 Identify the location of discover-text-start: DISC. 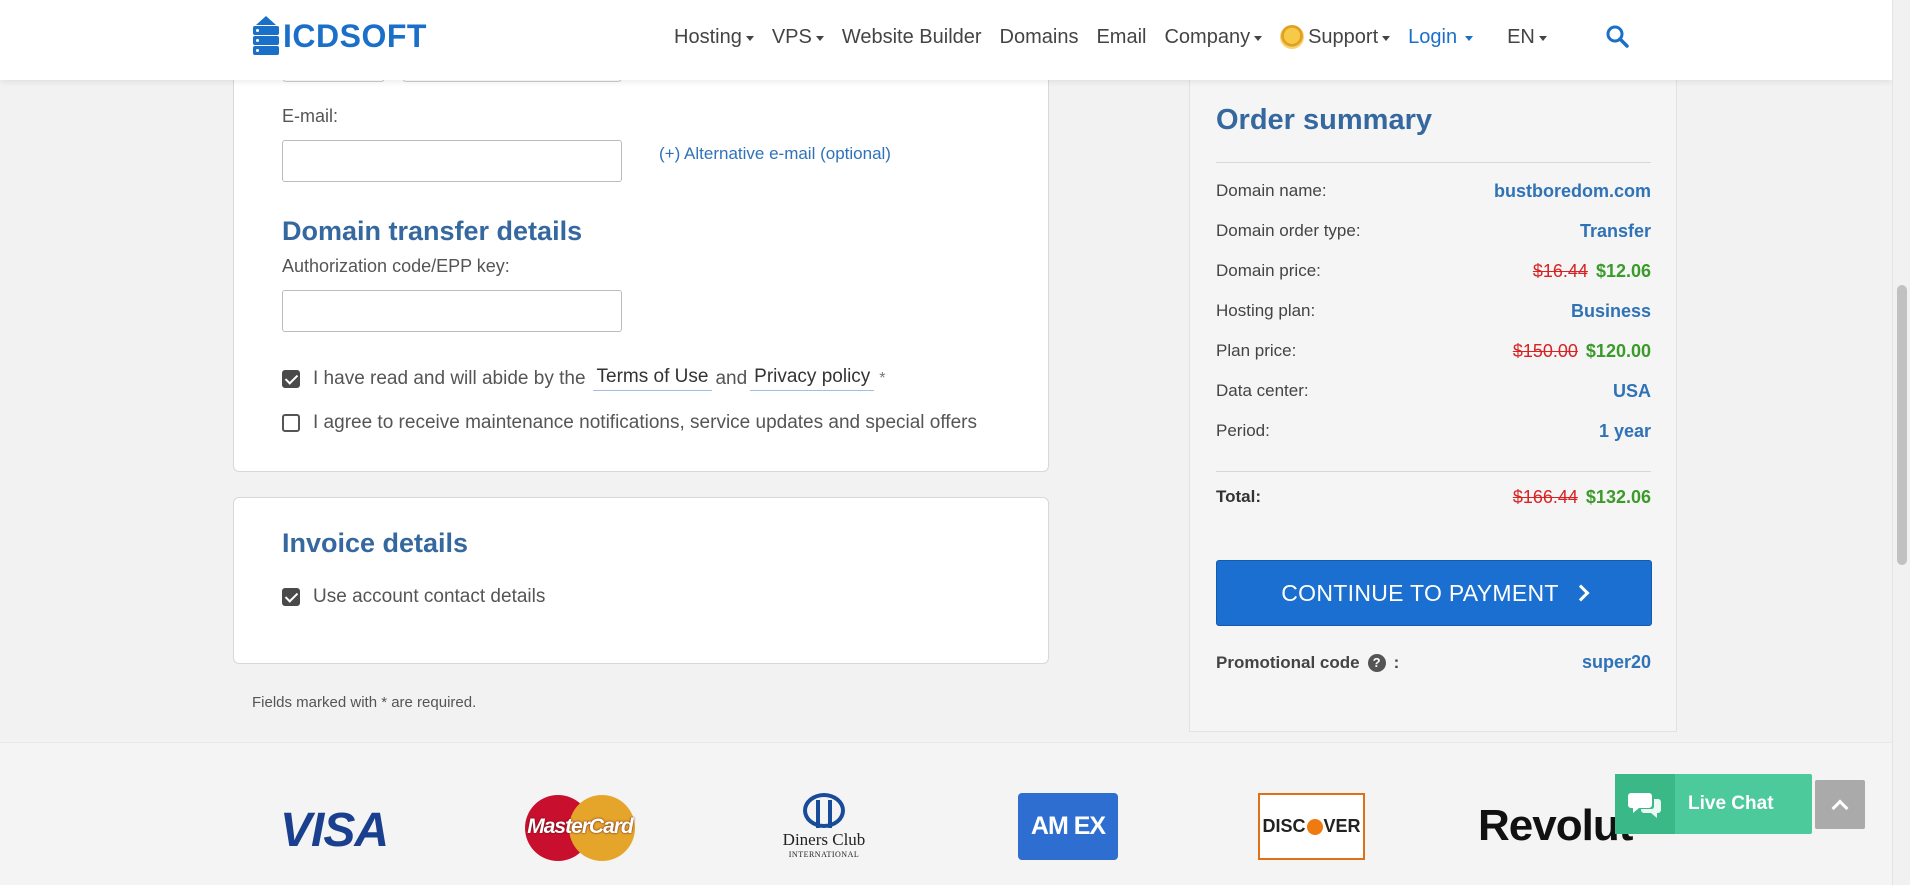
(1284, 826).